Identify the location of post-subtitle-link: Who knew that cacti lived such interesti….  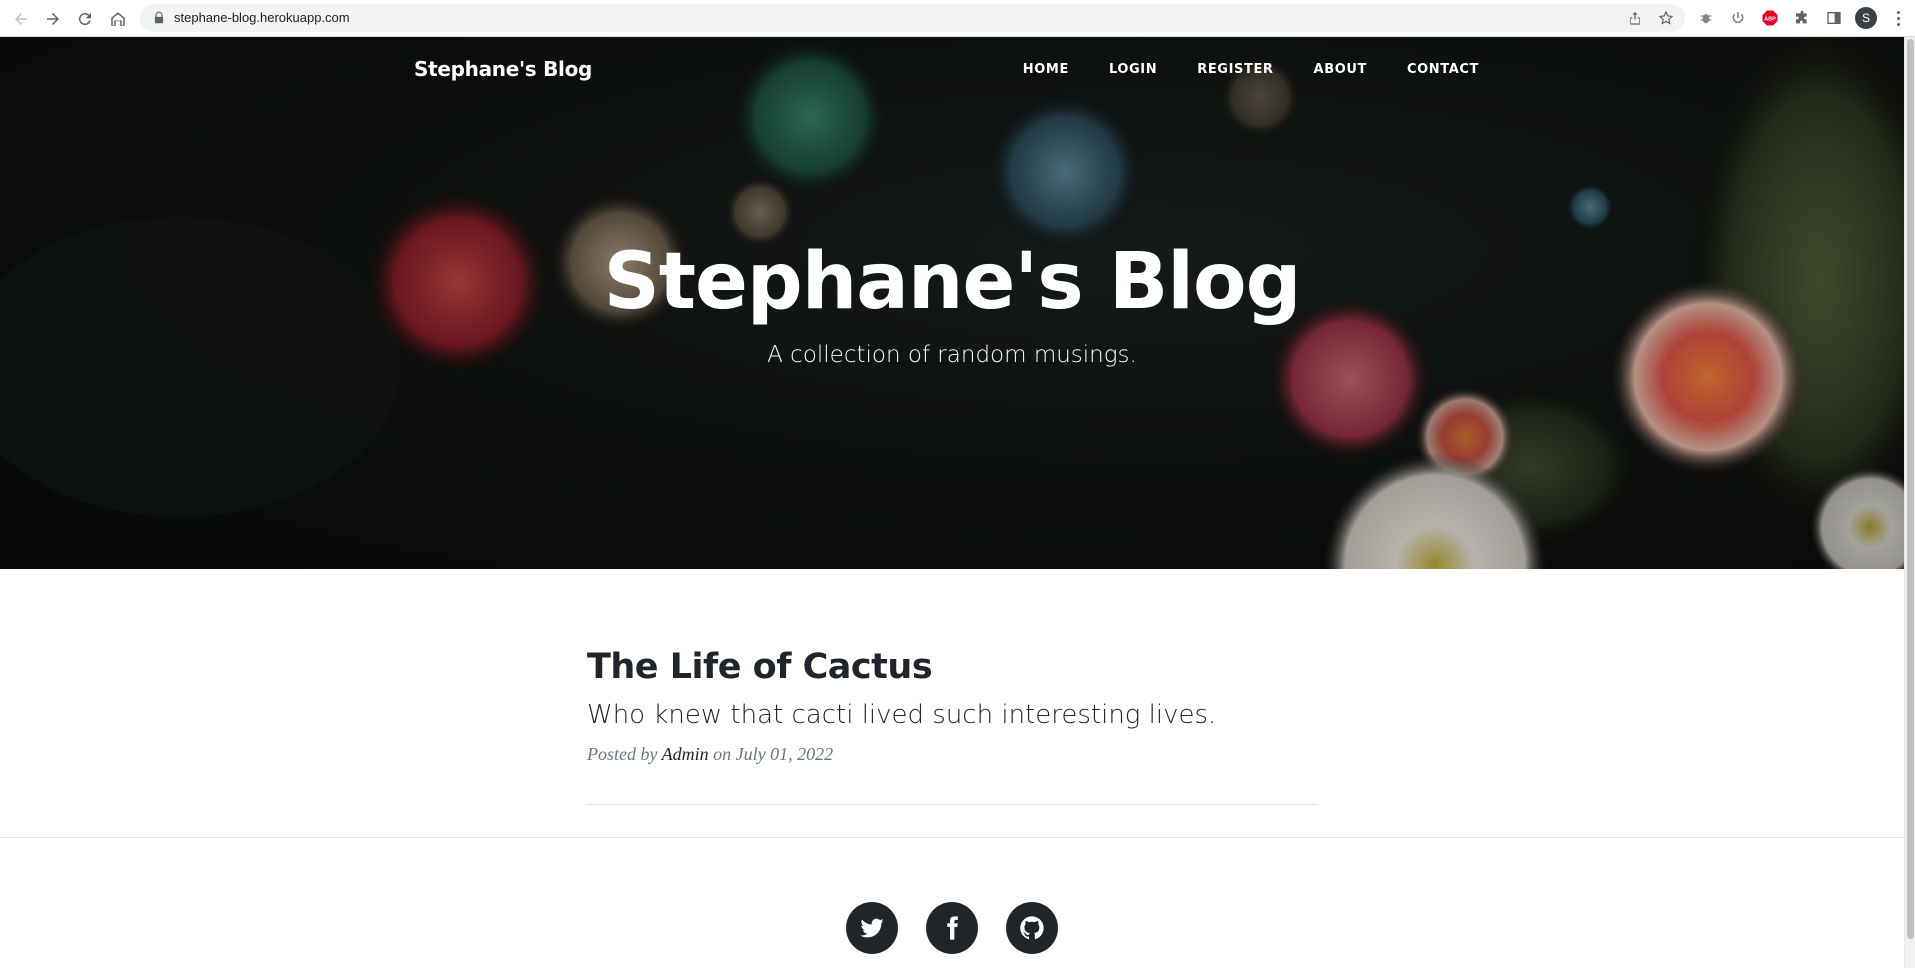
(952, 715).